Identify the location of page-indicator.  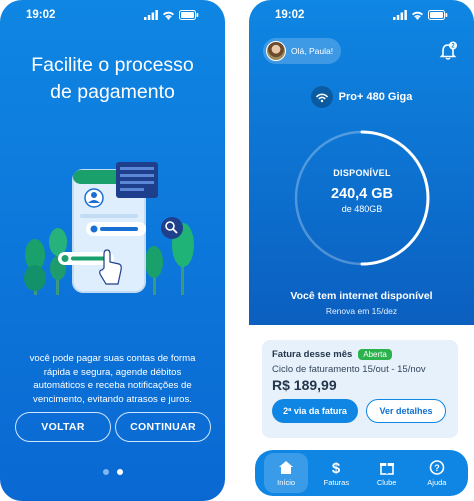
(112, 472).